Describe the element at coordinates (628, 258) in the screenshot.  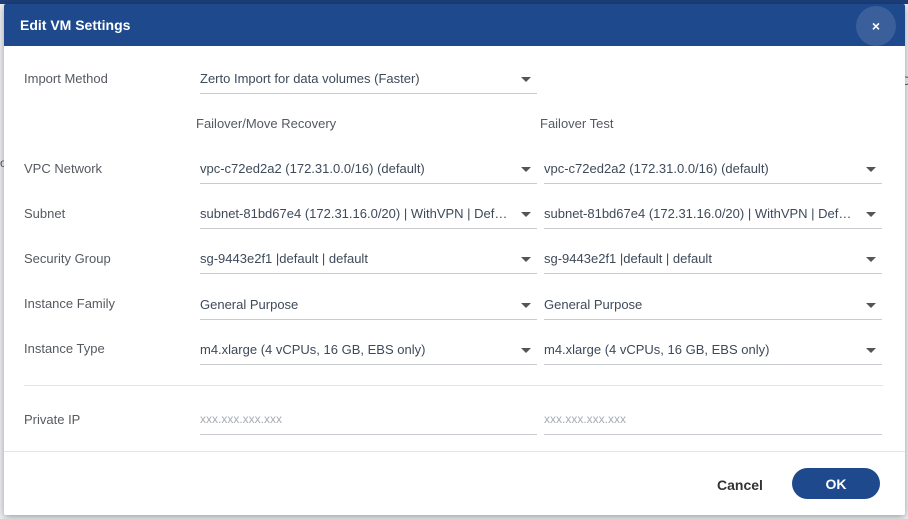
I see `security-group-test-value: sg-9443e2f1 |default | default` at that location.